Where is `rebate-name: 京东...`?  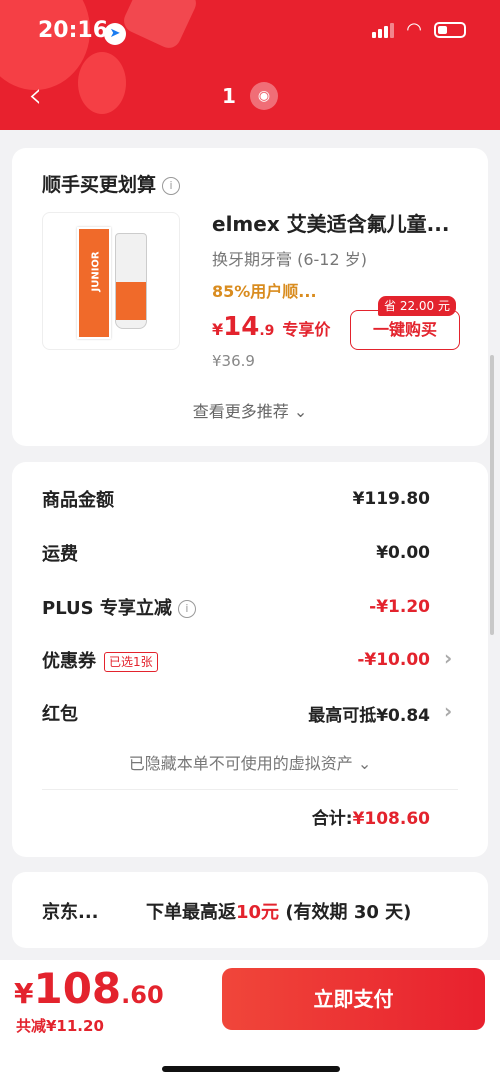
rebate-name: 京东... is located at coordinates (70, 912).